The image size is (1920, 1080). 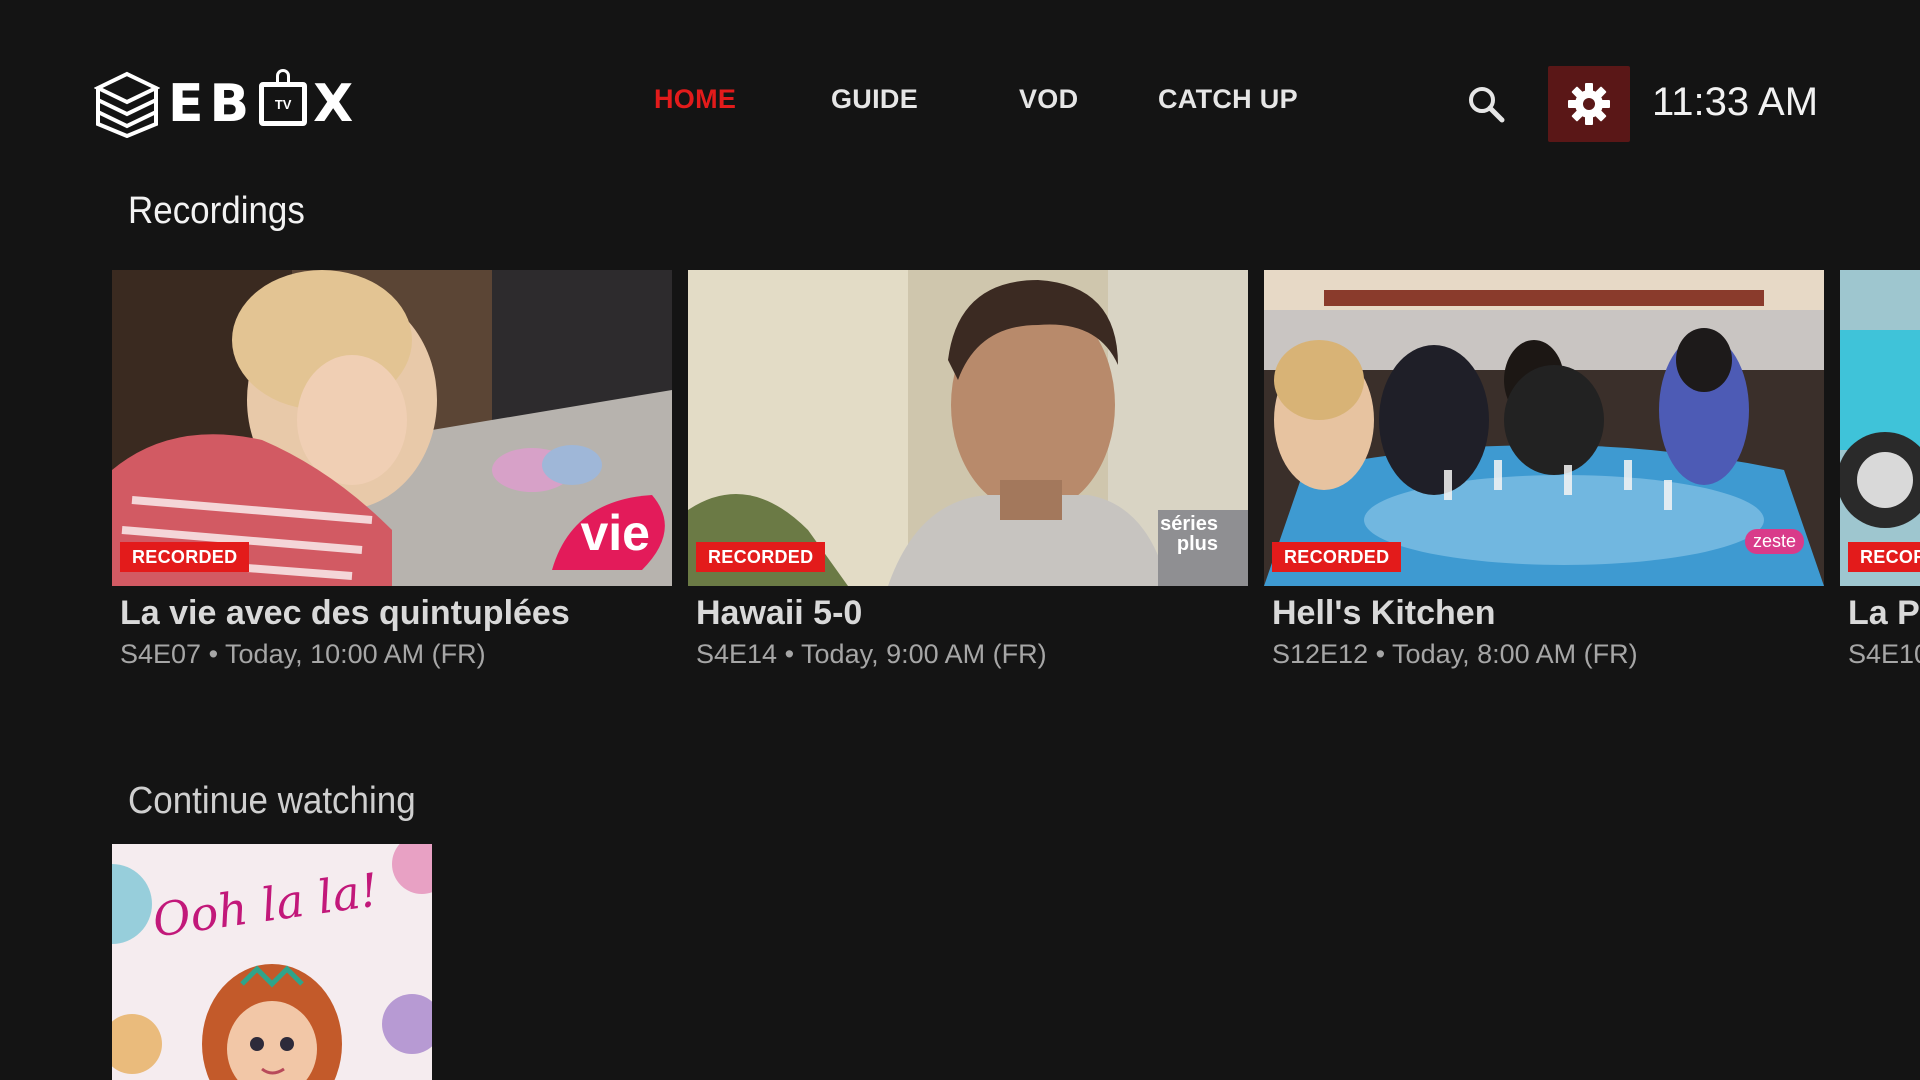 What do you see at coordinates (1384, 613) in the screenshot?
I see `recording-title: Hell's Kitchen` at bounding box center [1384, 613].